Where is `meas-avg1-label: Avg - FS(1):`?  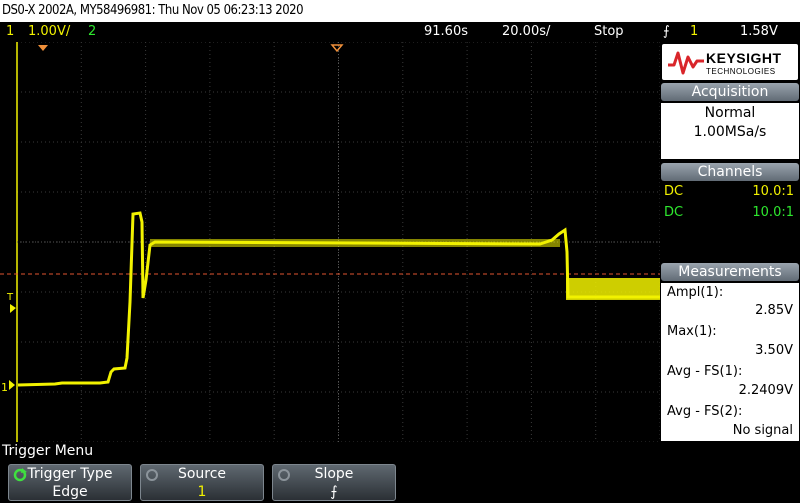 meas-avg1-label: Avg - FS(1): is located at coordinates (705, 371).